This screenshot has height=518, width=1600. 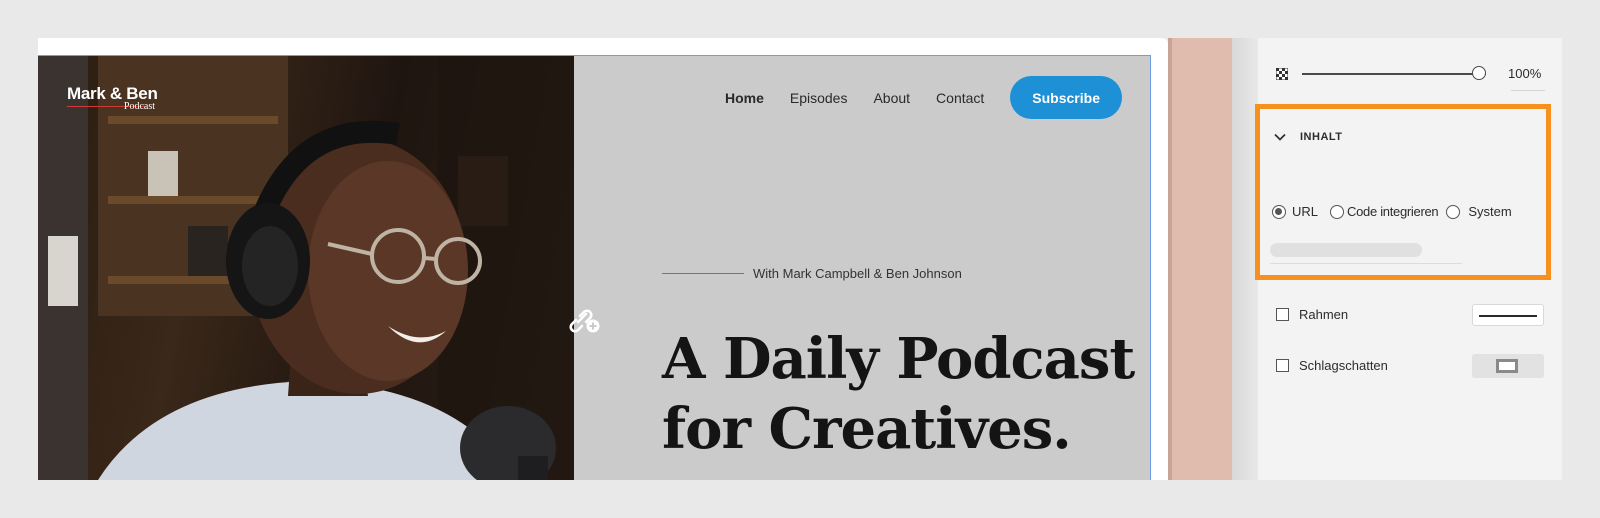 I want to click on shadow-label: Schlagschatten, so click(x=1343, y=365).